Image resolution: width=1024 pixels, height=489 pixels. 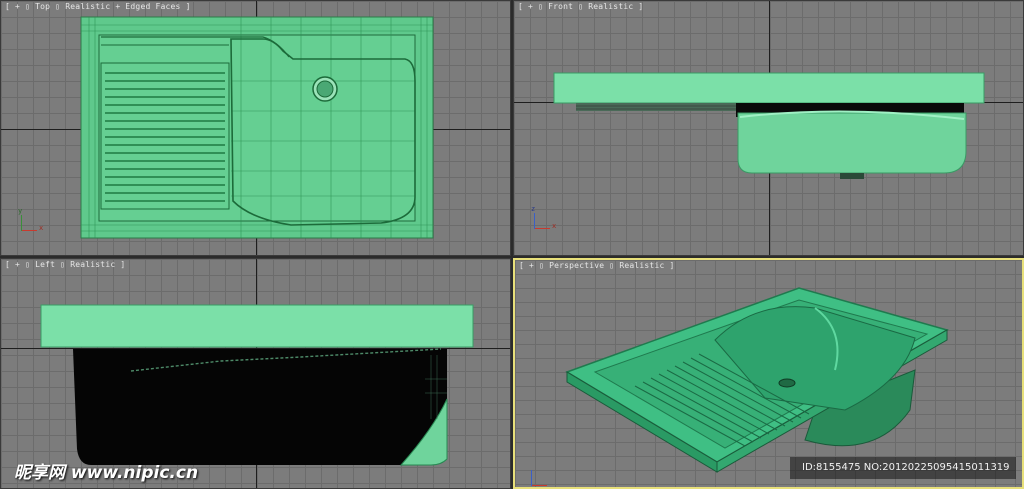 What do you see at coordinates (903, 468) in the screenshot?
I see `image-id-bar: ID:8155475 NO:20120225095415011319` at bounding box center [903, 468].